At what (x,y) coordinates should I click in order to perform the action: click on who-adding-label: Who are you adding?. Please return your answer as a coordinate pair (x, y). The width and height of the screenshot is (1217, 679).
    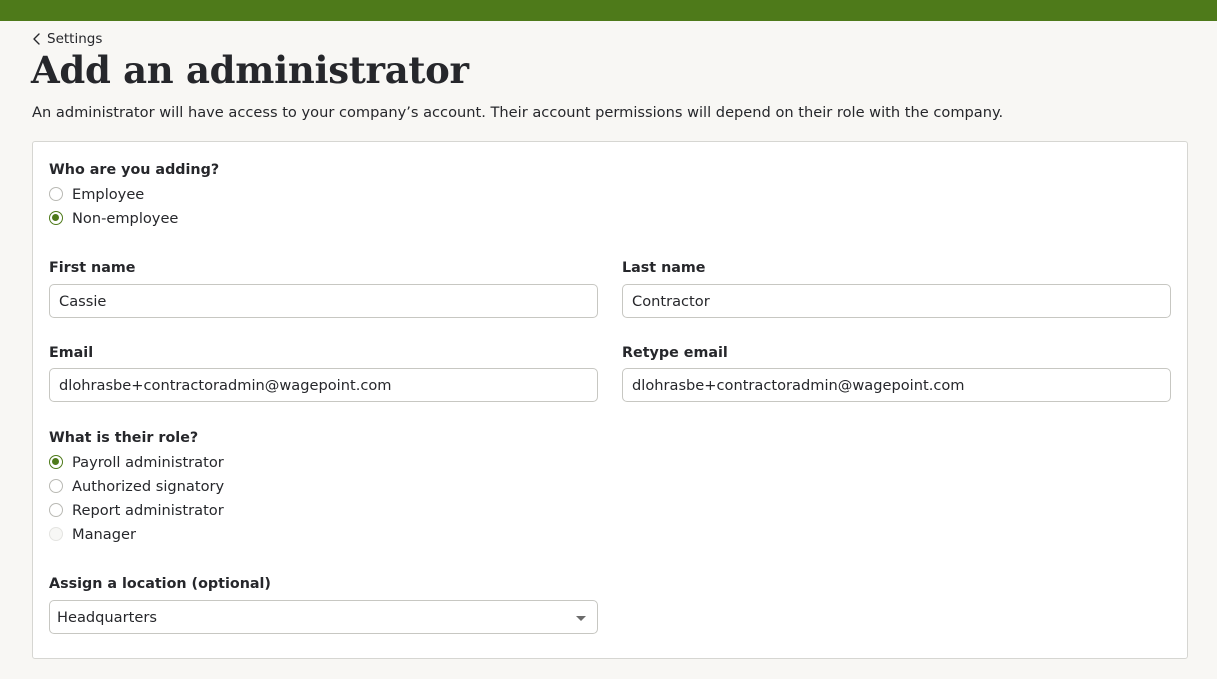
    Looking at the image, I should click on (134, 170).